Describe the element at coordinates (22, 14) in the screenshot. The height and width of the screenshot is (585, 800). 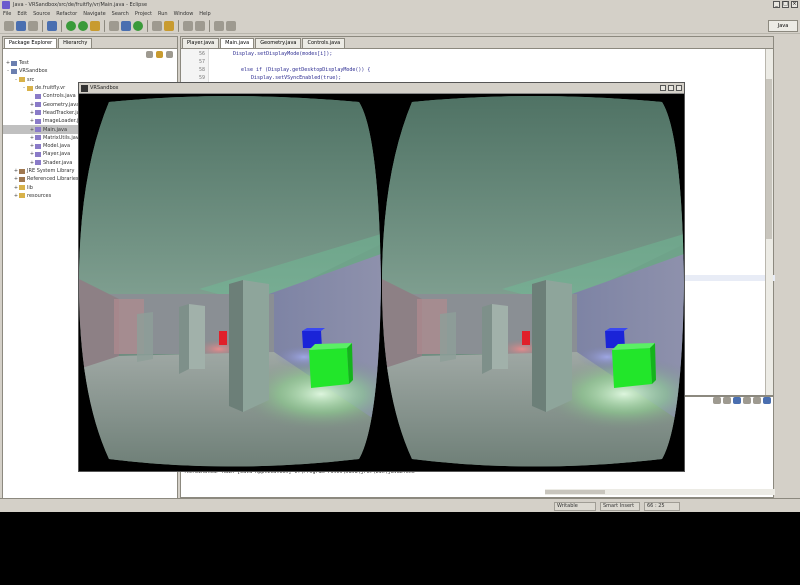
I see `menu-edit: Edit` at that location.